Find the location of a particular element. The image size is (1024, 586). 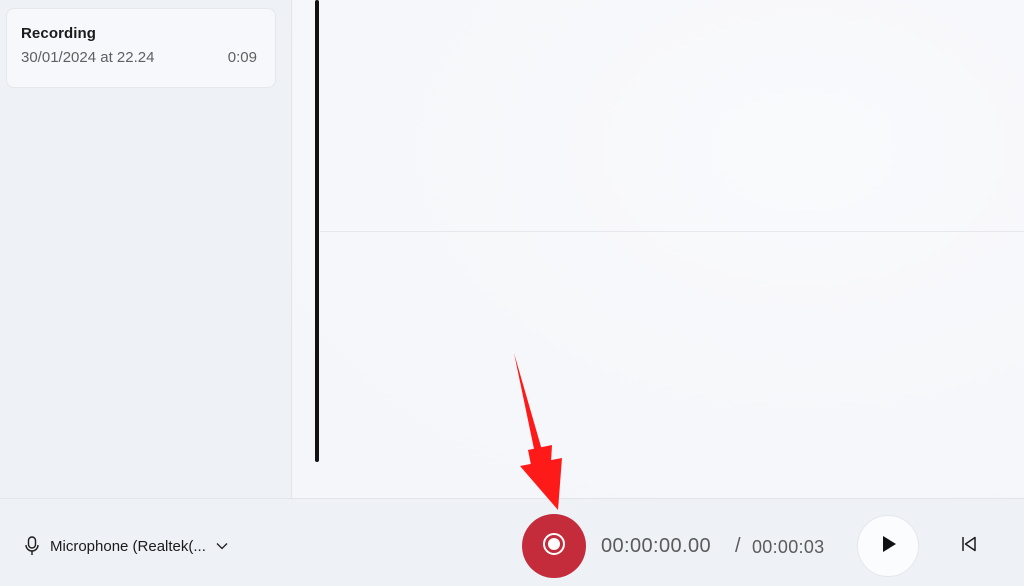

skip-to-start-button is located at coordinates (969, 546).